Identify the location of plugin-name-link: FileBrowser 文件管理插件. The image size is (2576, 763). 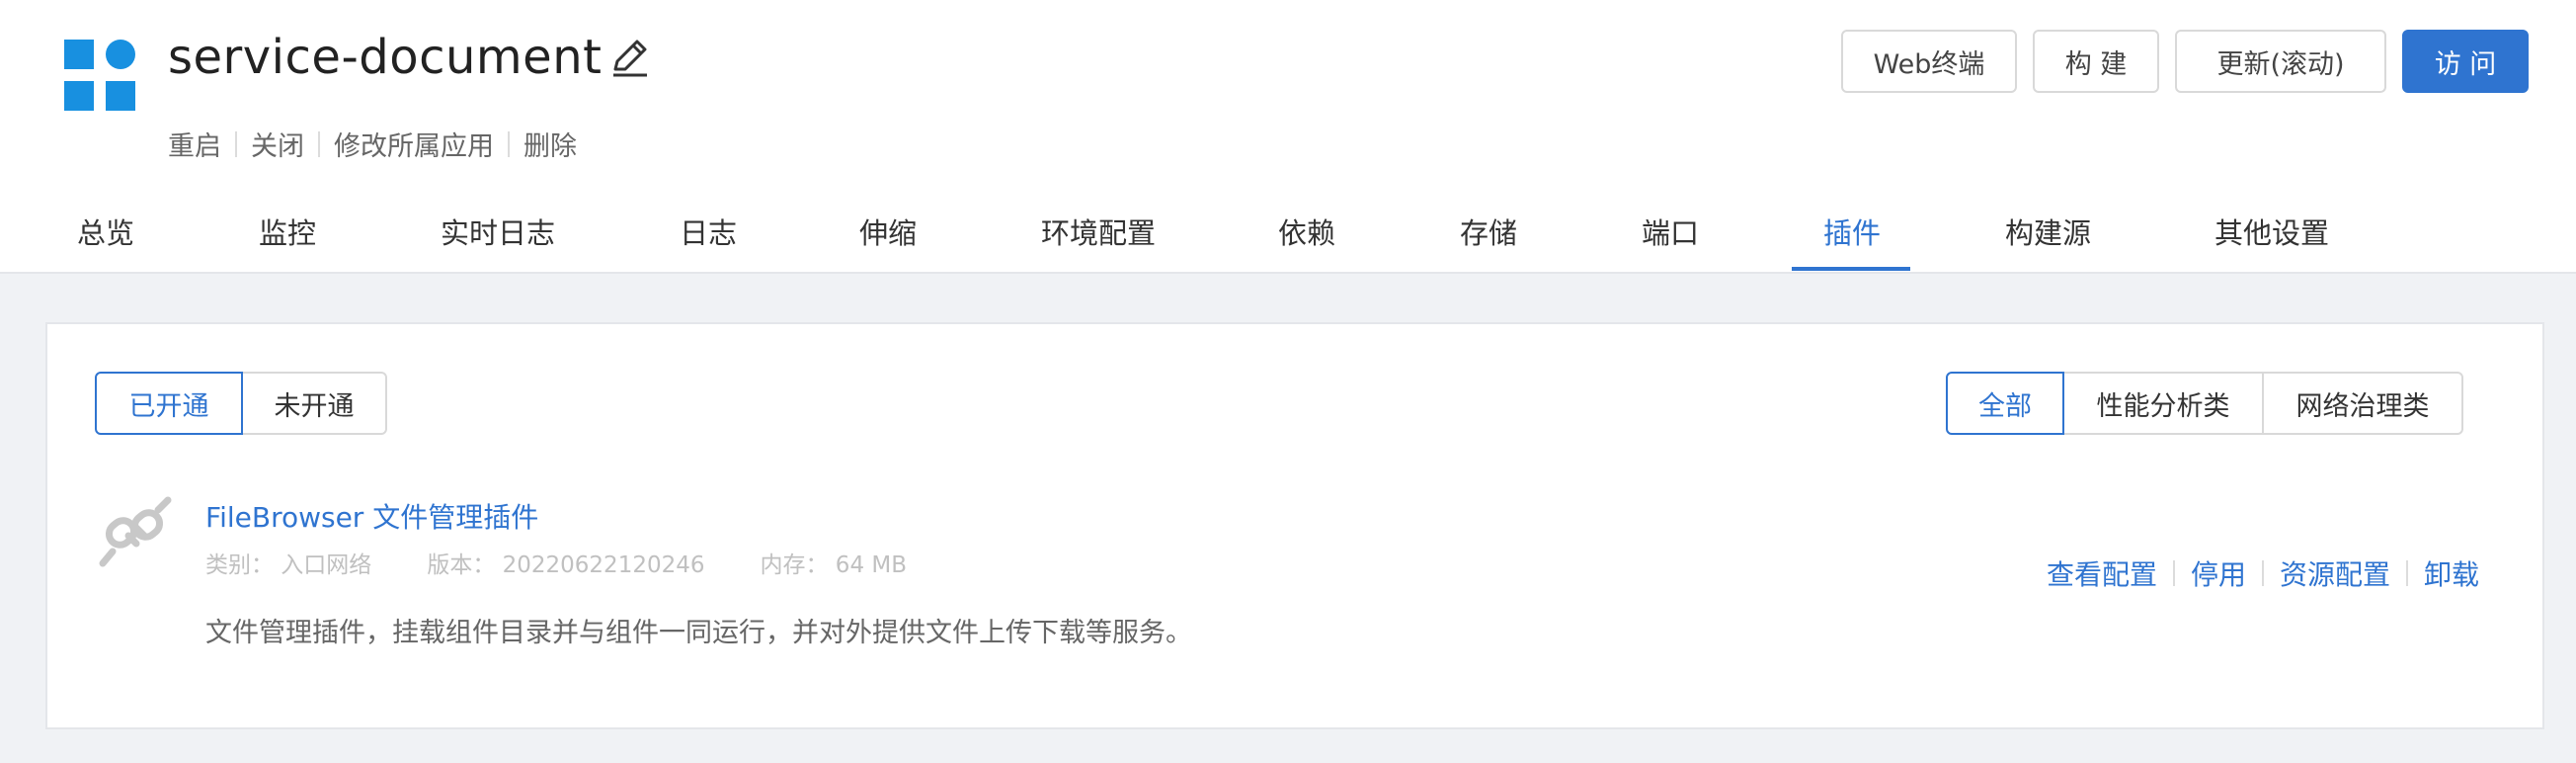
(371, 516).